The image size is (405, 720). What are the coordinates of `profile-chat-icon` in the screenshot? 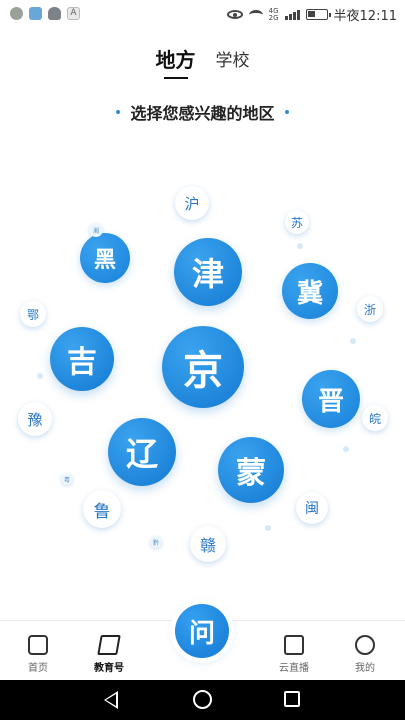 It's located at (365, 645).